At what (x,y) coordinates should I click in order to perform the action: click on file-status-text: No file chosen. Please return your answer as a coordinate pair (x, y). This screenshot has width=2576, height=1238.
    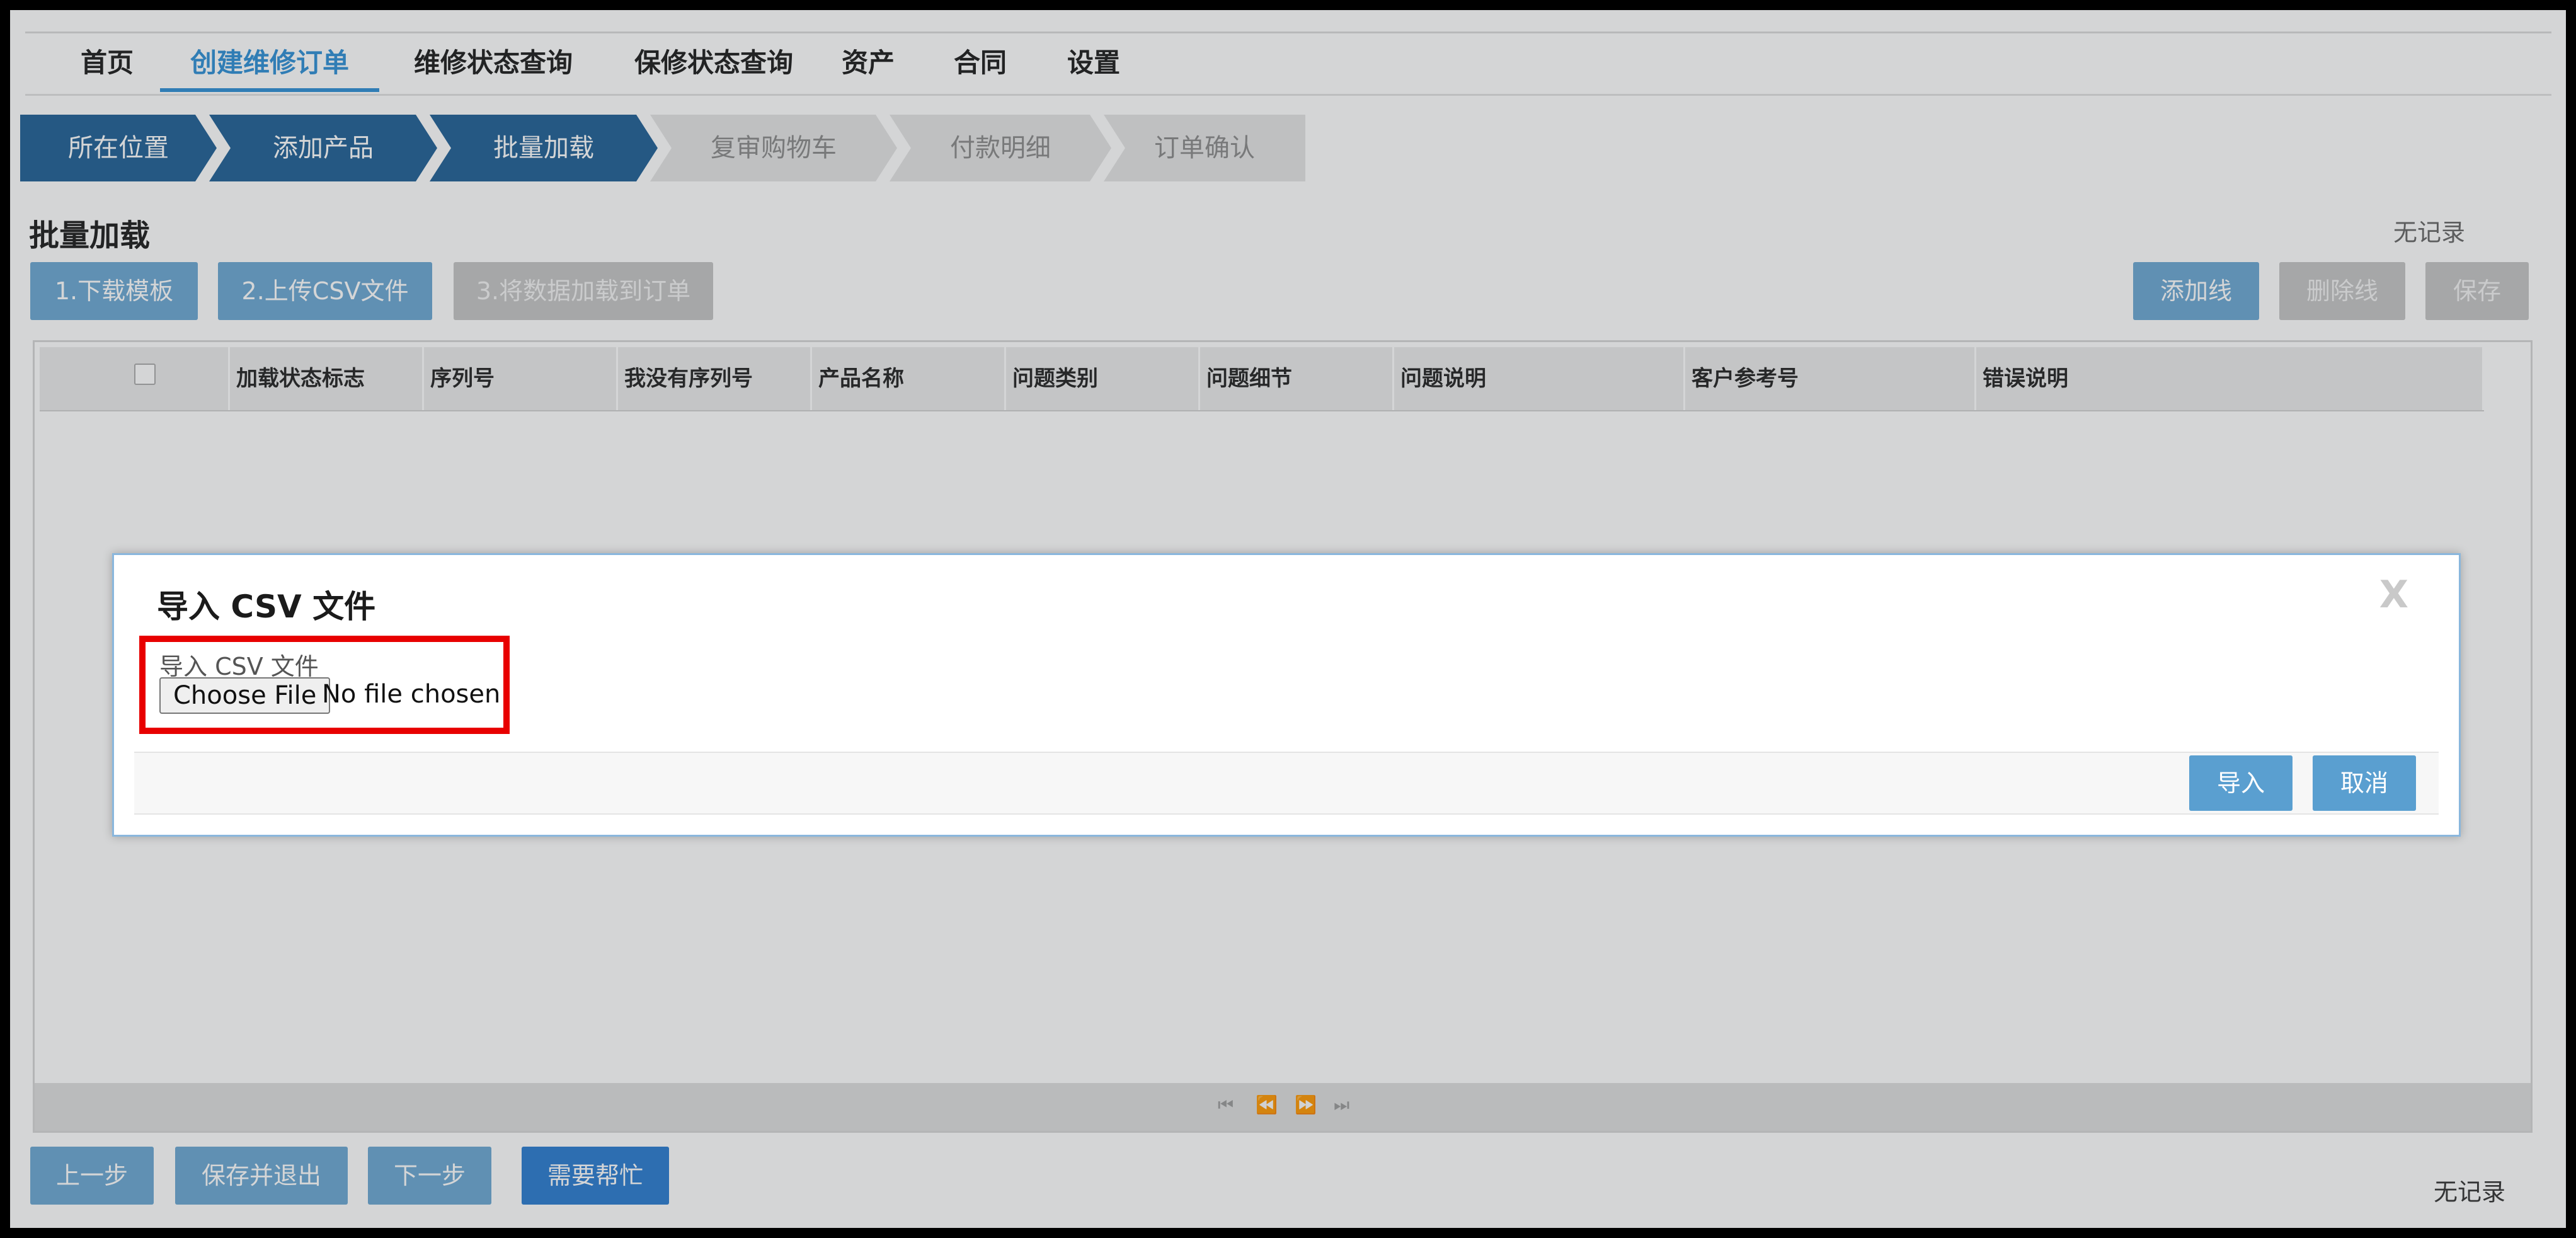
    Looking at the image, I should click on (411, 694).